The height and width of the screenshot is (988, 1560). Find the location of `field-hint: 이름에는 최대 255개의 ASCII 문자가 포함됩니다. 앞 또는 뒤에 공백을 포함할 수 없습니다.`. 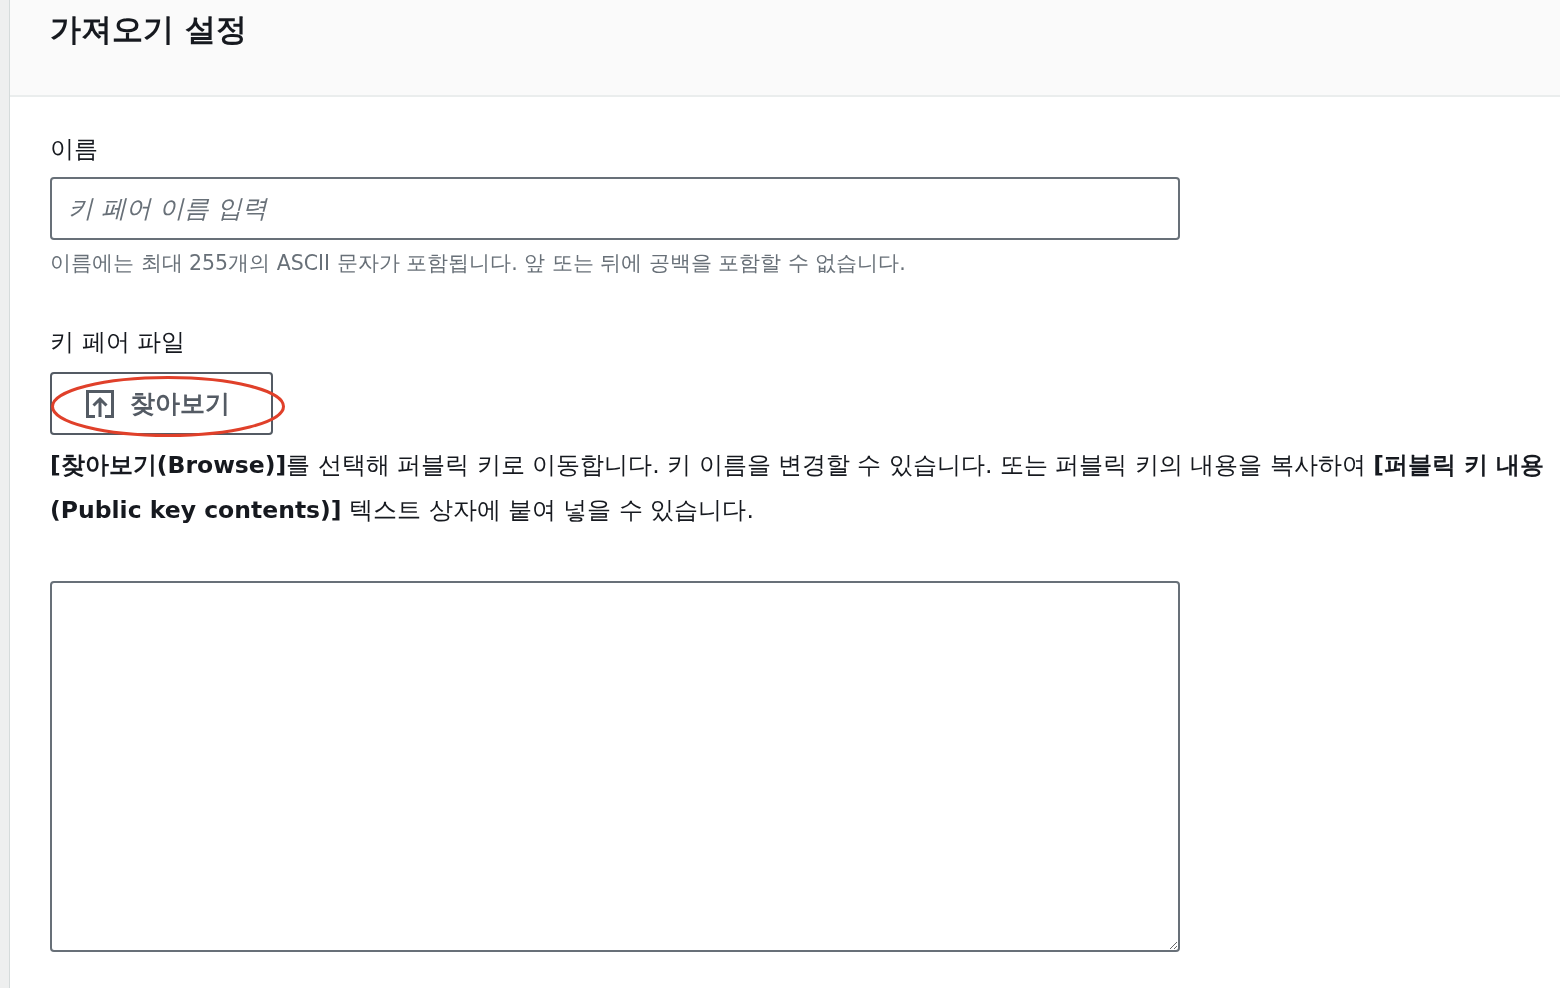

field-hint: 이름에는 최대 255개의 ASCII 문자가 포함됩니다. 앞 또는 뒤에 공백을 포함할 수 없습니다. is located at coordinates (478, 263).